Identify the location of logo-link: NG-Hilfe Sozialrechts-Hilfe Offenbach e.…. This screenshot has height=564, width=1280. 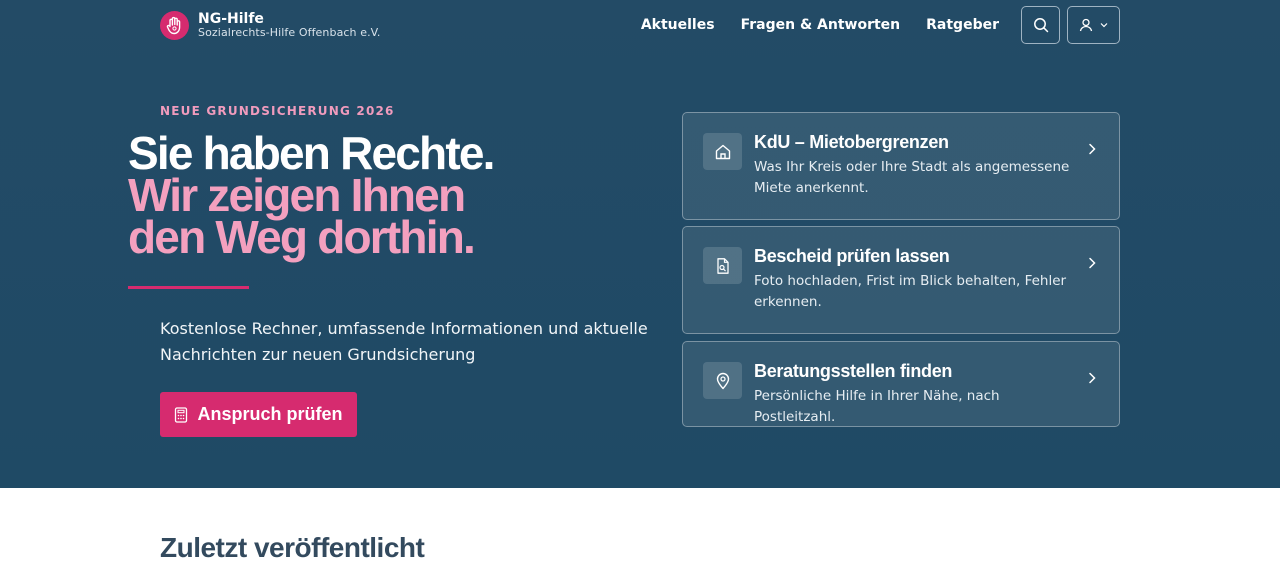
(270, 25).